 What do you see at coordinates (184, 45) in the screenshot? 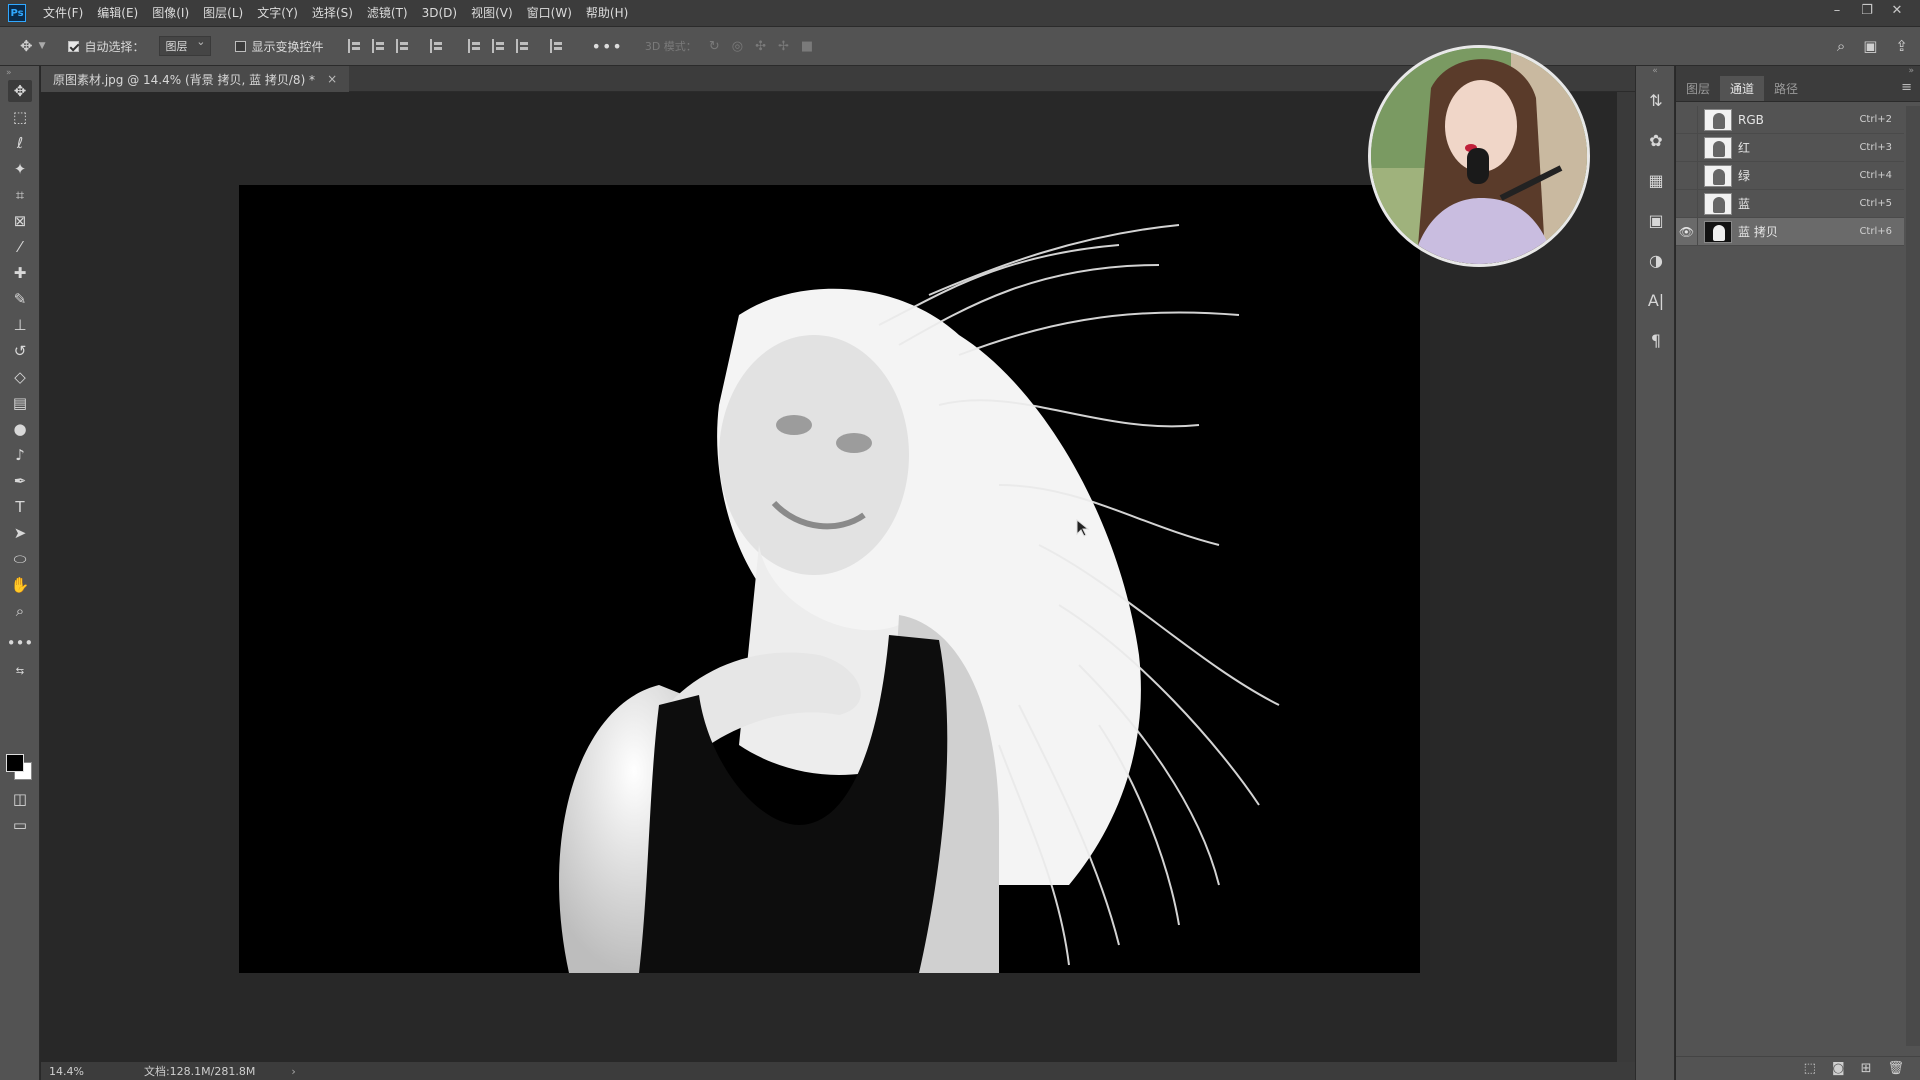
I see `auto-select-target-dropdown: 图层` at bounding box center [184, 45].